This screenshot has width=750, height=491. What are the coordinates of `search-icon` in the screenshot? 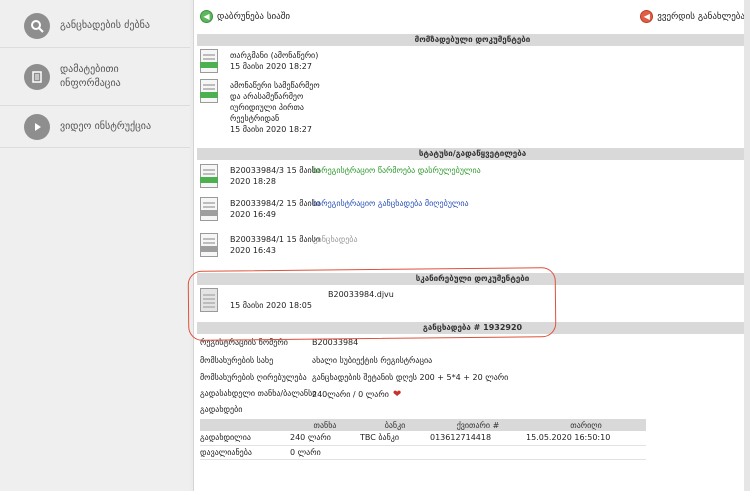 It's located at (37, 25).